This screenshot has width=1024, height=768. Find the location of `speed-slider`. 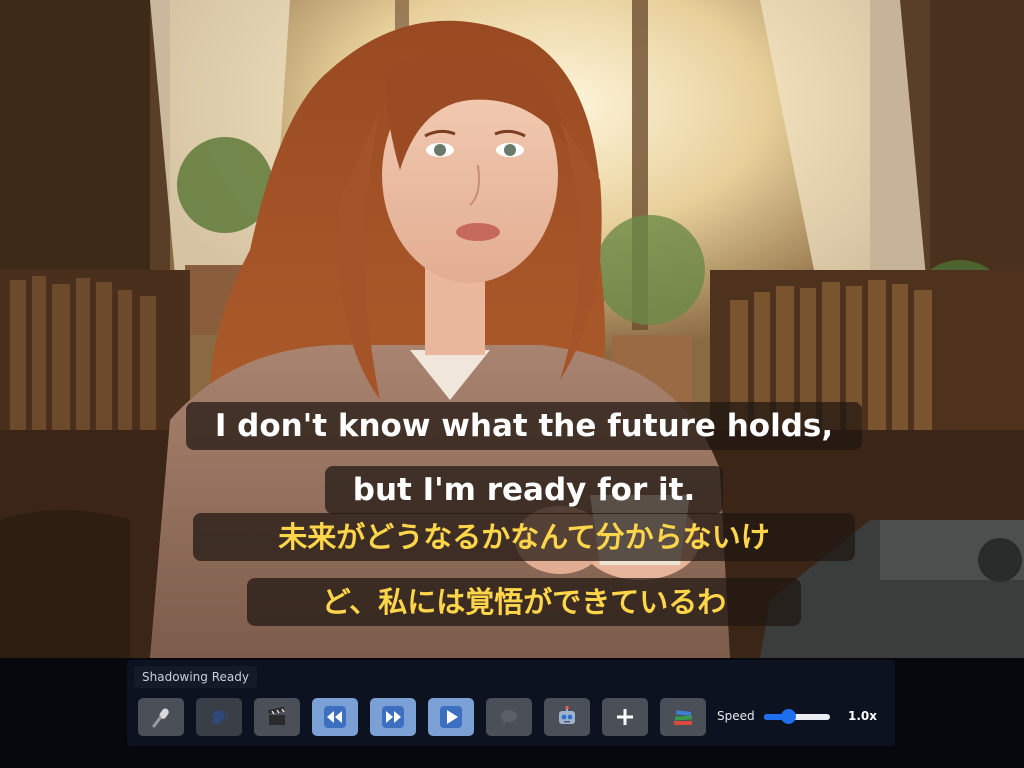

speed-slider is located at coordinates (797, 716).